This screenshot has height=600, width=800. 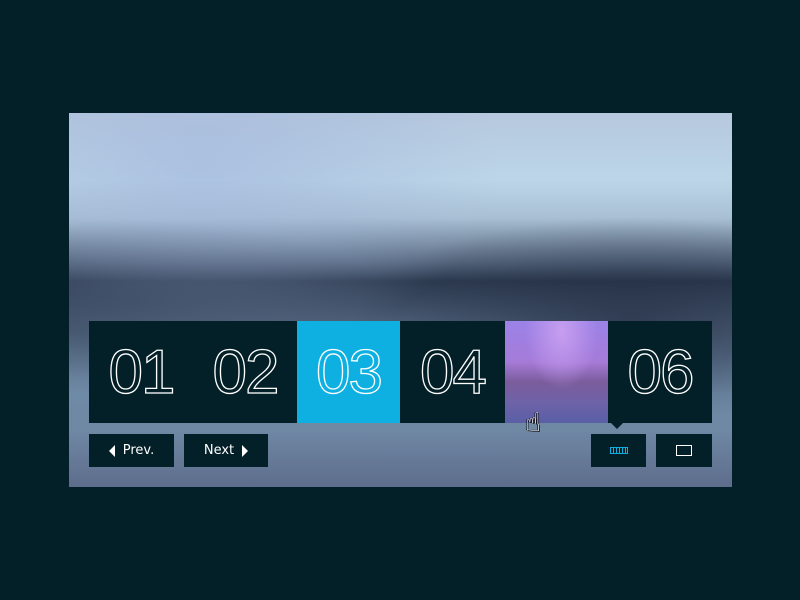 I want to click on slide-tile-01: 01, so click(x=141, y=372).